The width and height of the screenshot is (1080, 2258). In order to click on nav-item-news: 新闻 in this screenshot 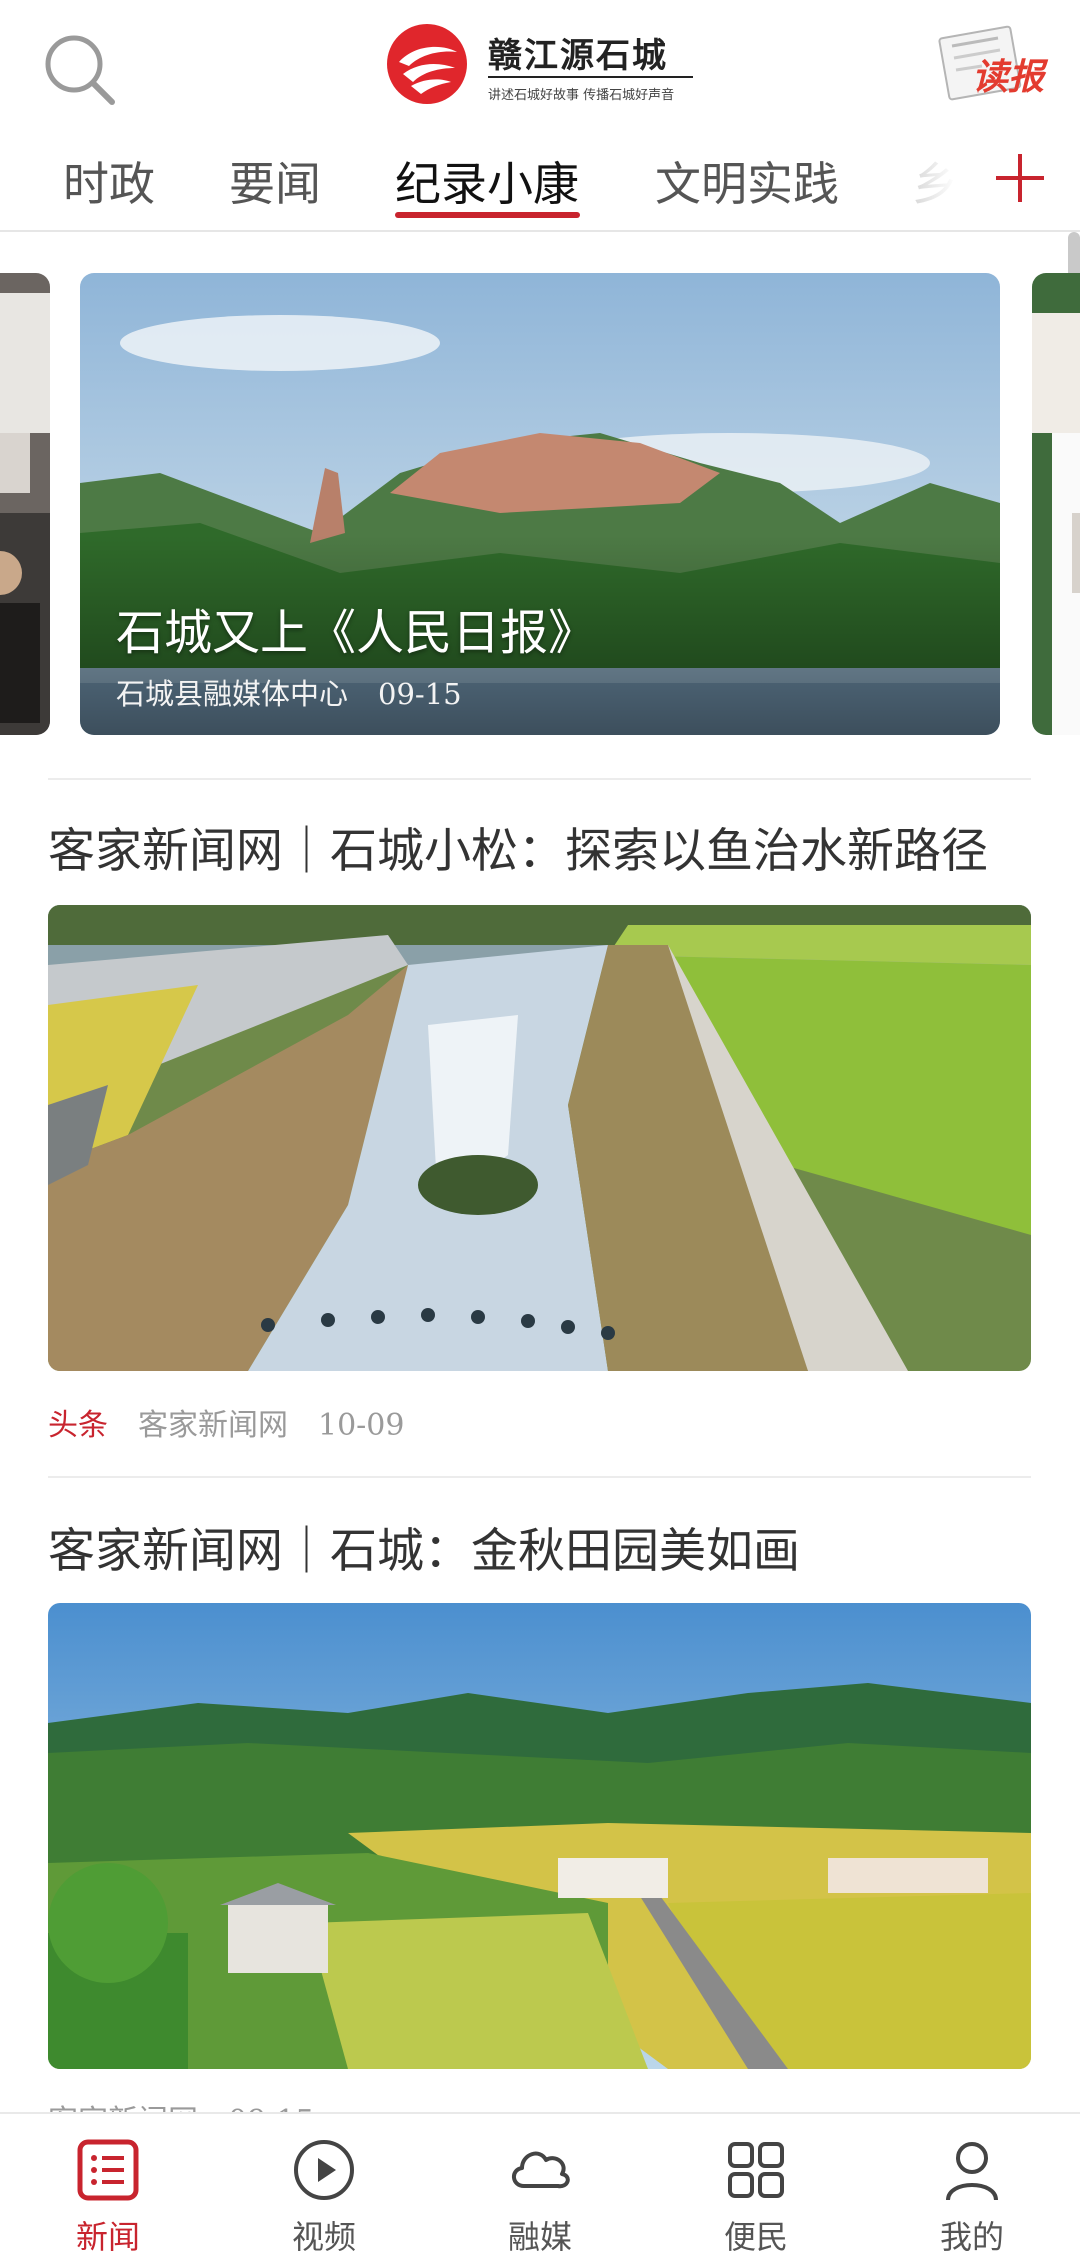, I will do `click(108, 2185)`.